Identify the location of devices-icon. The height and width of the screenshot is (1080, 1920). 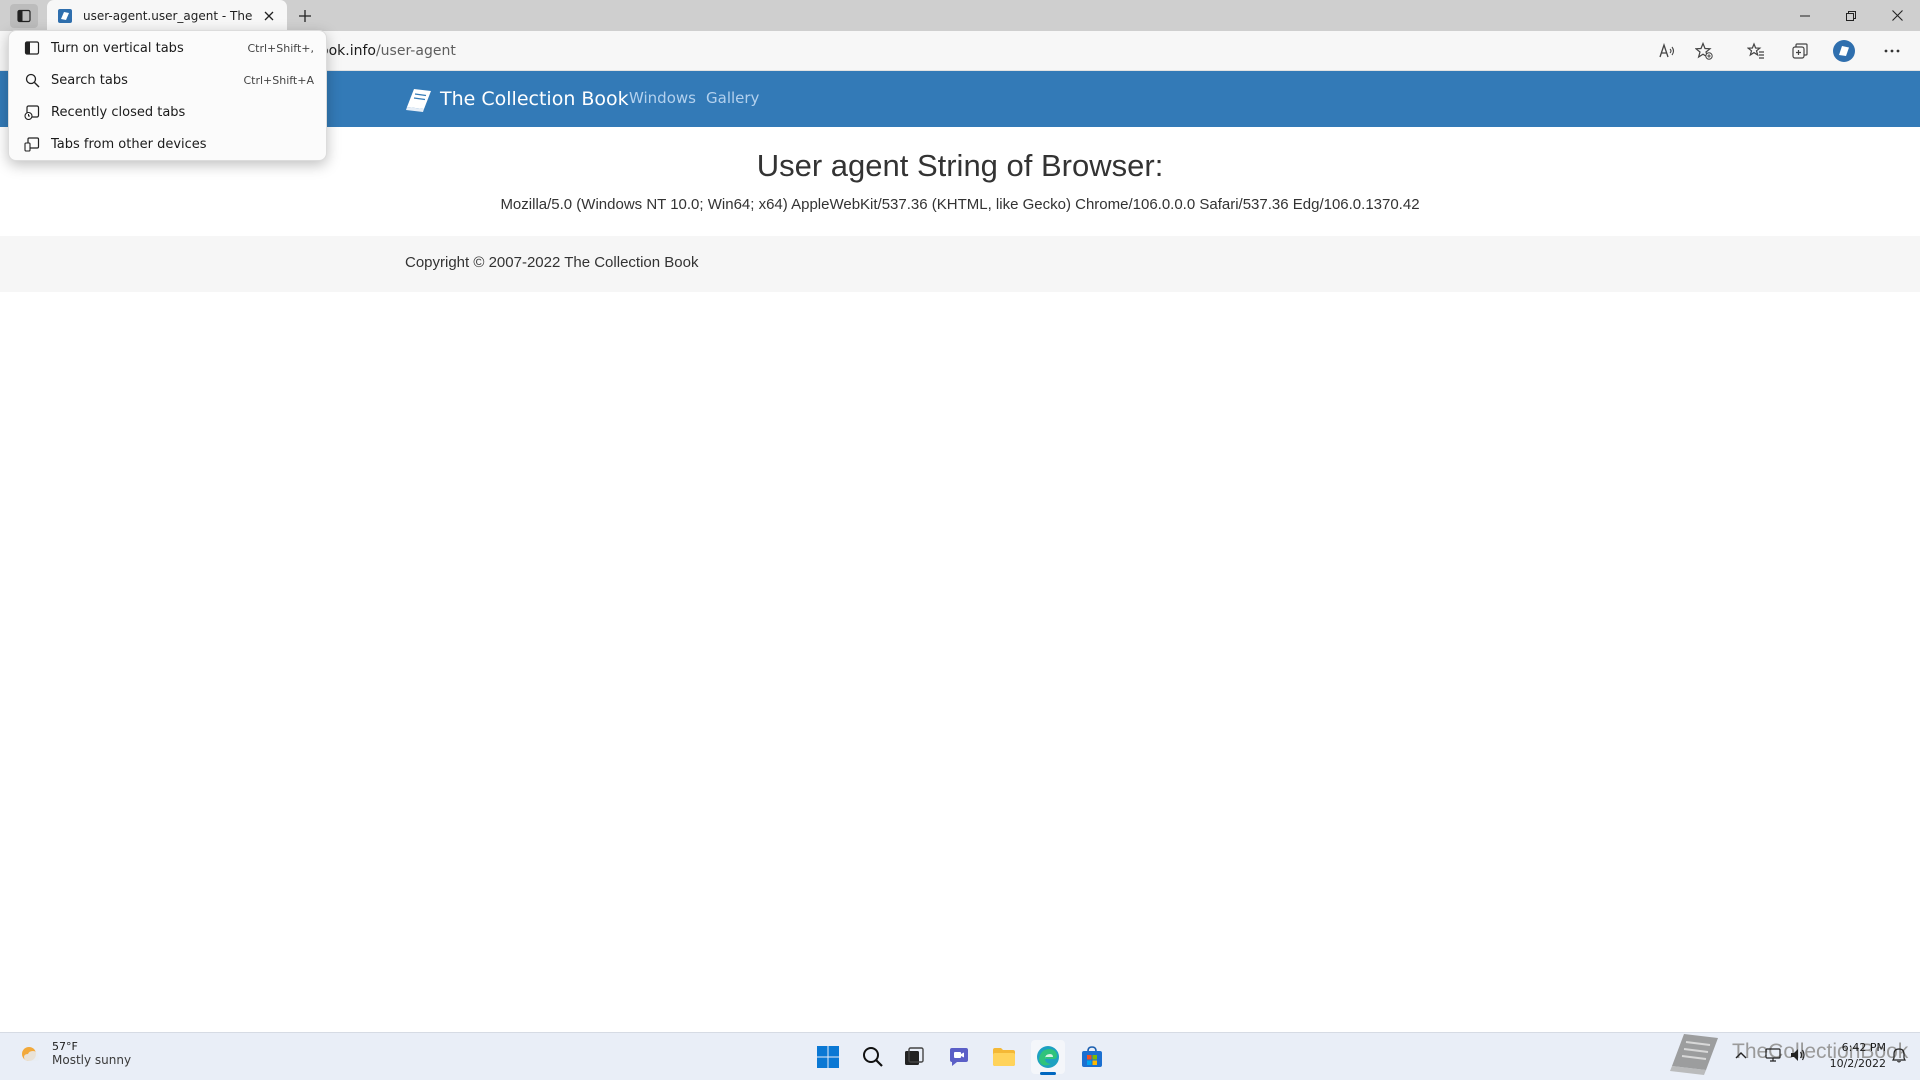
(32, 144).